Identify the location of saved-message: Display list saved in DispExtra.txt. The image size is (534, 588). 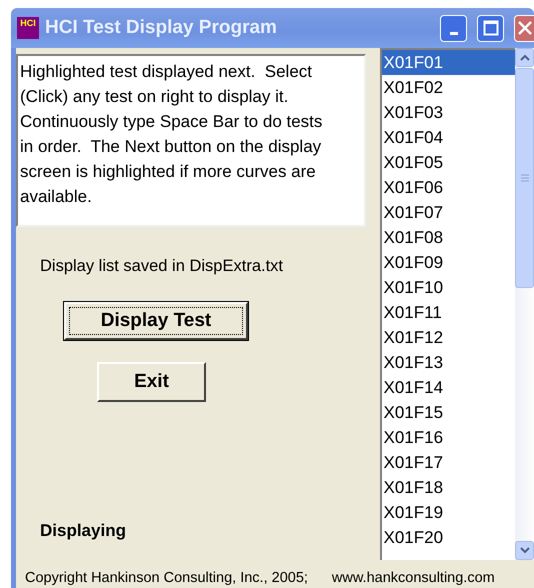
(162, 266).